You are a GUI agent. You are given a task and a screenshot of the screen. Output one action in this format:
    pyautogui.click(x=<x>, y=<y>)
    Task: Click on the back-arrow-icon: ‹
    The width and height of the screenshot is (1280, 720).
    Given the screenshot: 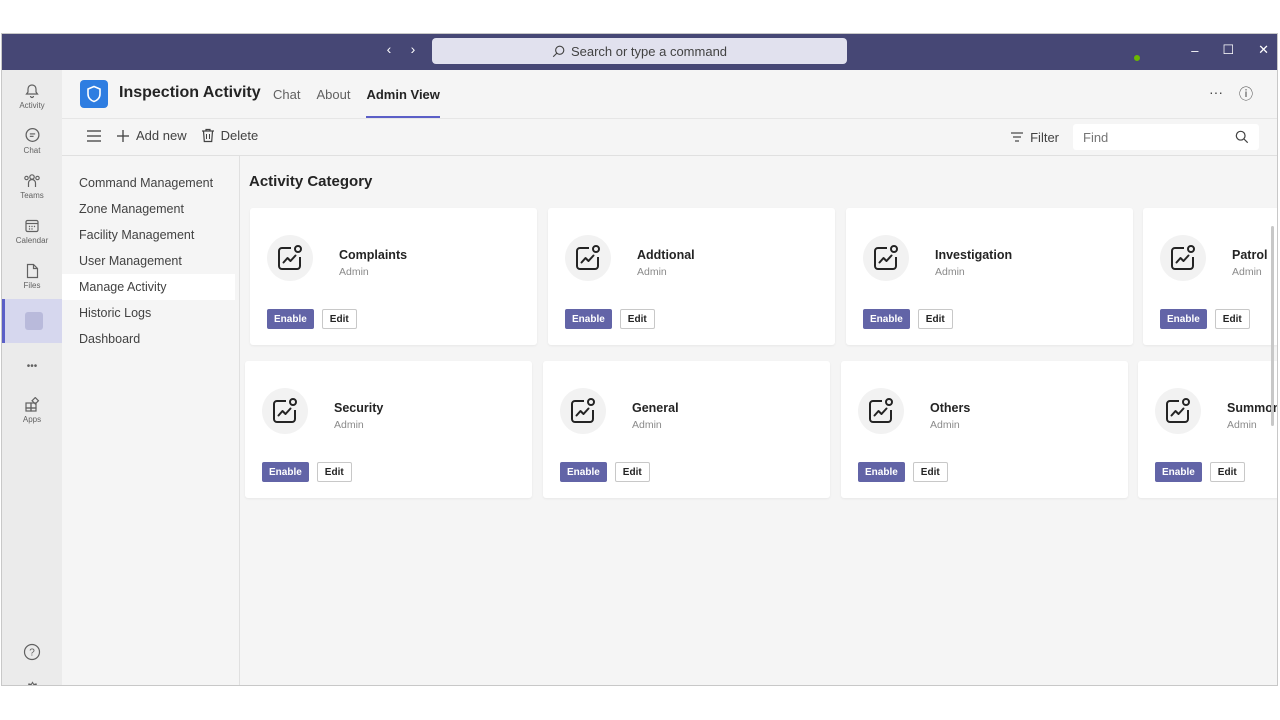 What is the action you would take?
    pyautogui.click(x=389, y=49)
    